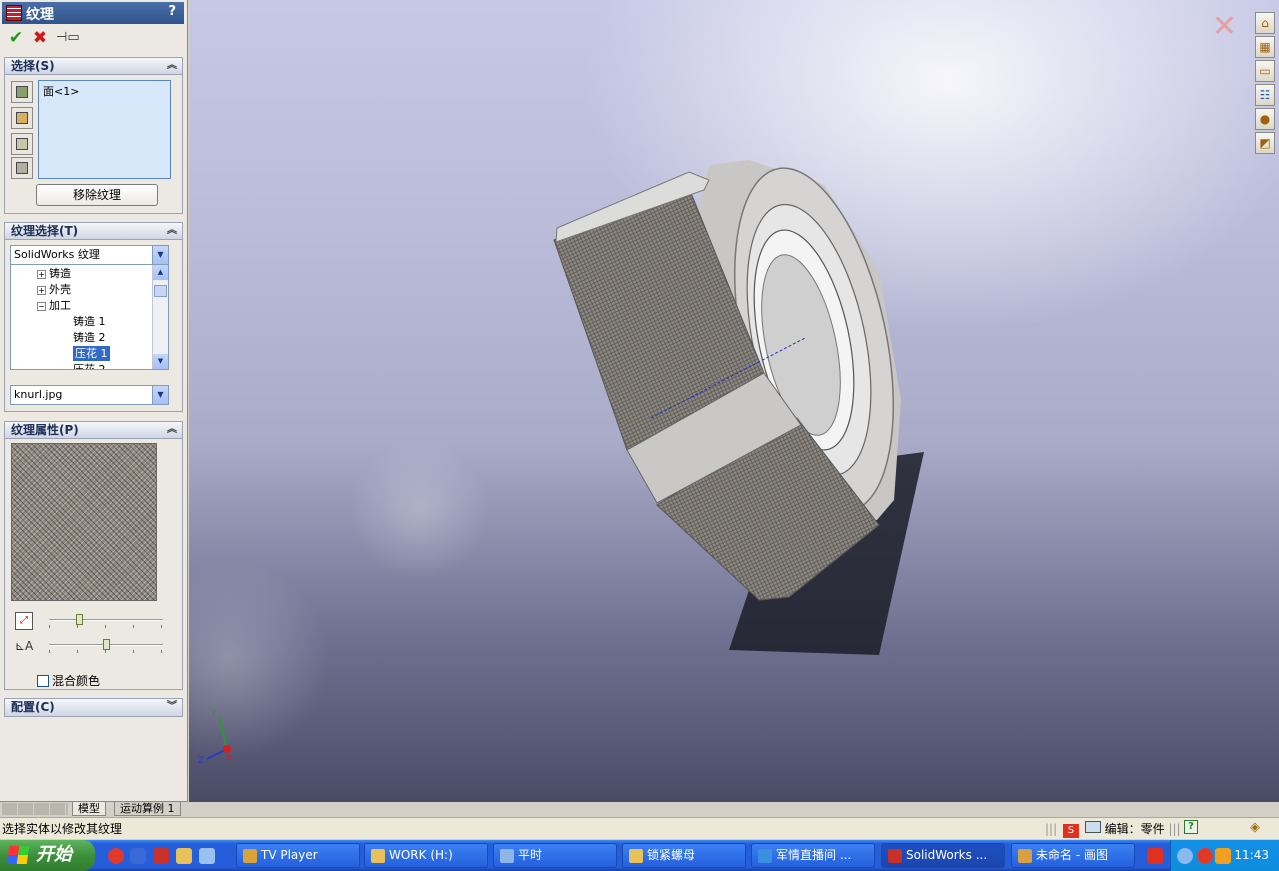 The height and width of the screenshot is (871, 1279). What do you see at coordinates (89, 809) in the screenshot?
I see `tab-model: 模型` at bounding box center [89, 809].